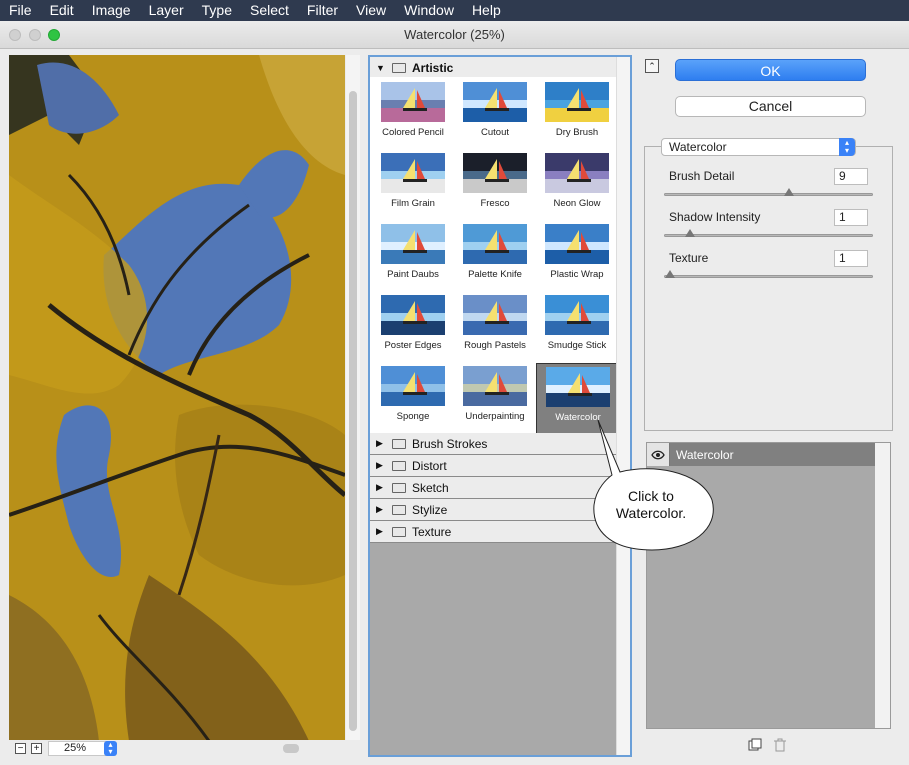 The image size is (909, 765). I want to click on filter-thumb-neon-glow: Neon Glow, so click(577, 185).